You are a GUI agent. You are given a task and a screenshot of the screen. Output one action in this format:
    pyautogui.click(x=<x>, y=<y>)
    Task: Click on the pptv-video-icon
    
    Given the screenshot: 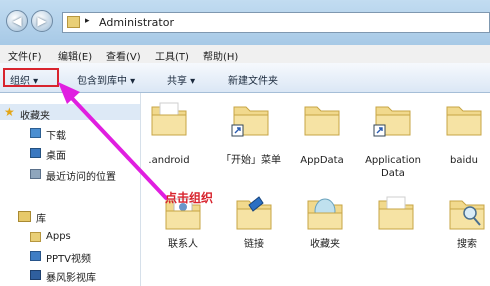 What is the action you would take?
    pyautogui.click(x=35, y=256)
    